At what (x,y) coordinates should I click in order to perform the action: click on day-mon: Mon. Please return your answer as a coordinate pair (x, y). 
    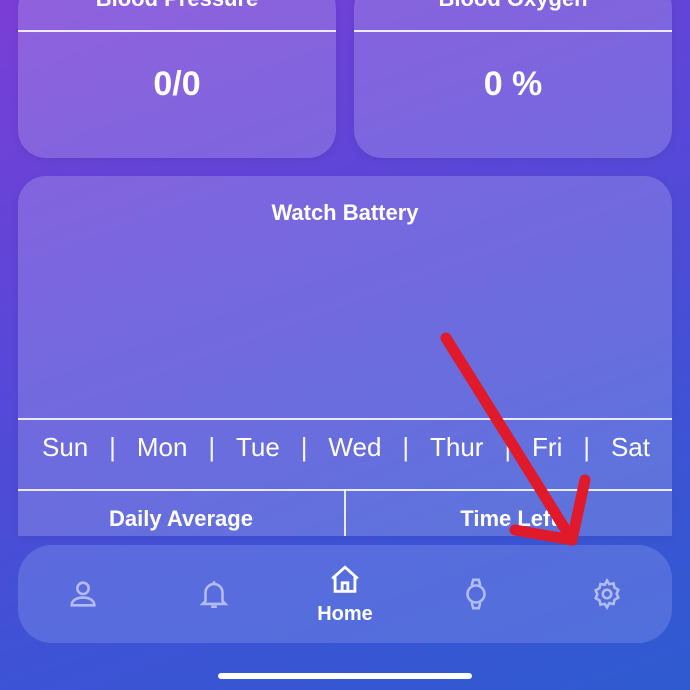
    Looking at the image, I should click on (162, 447).